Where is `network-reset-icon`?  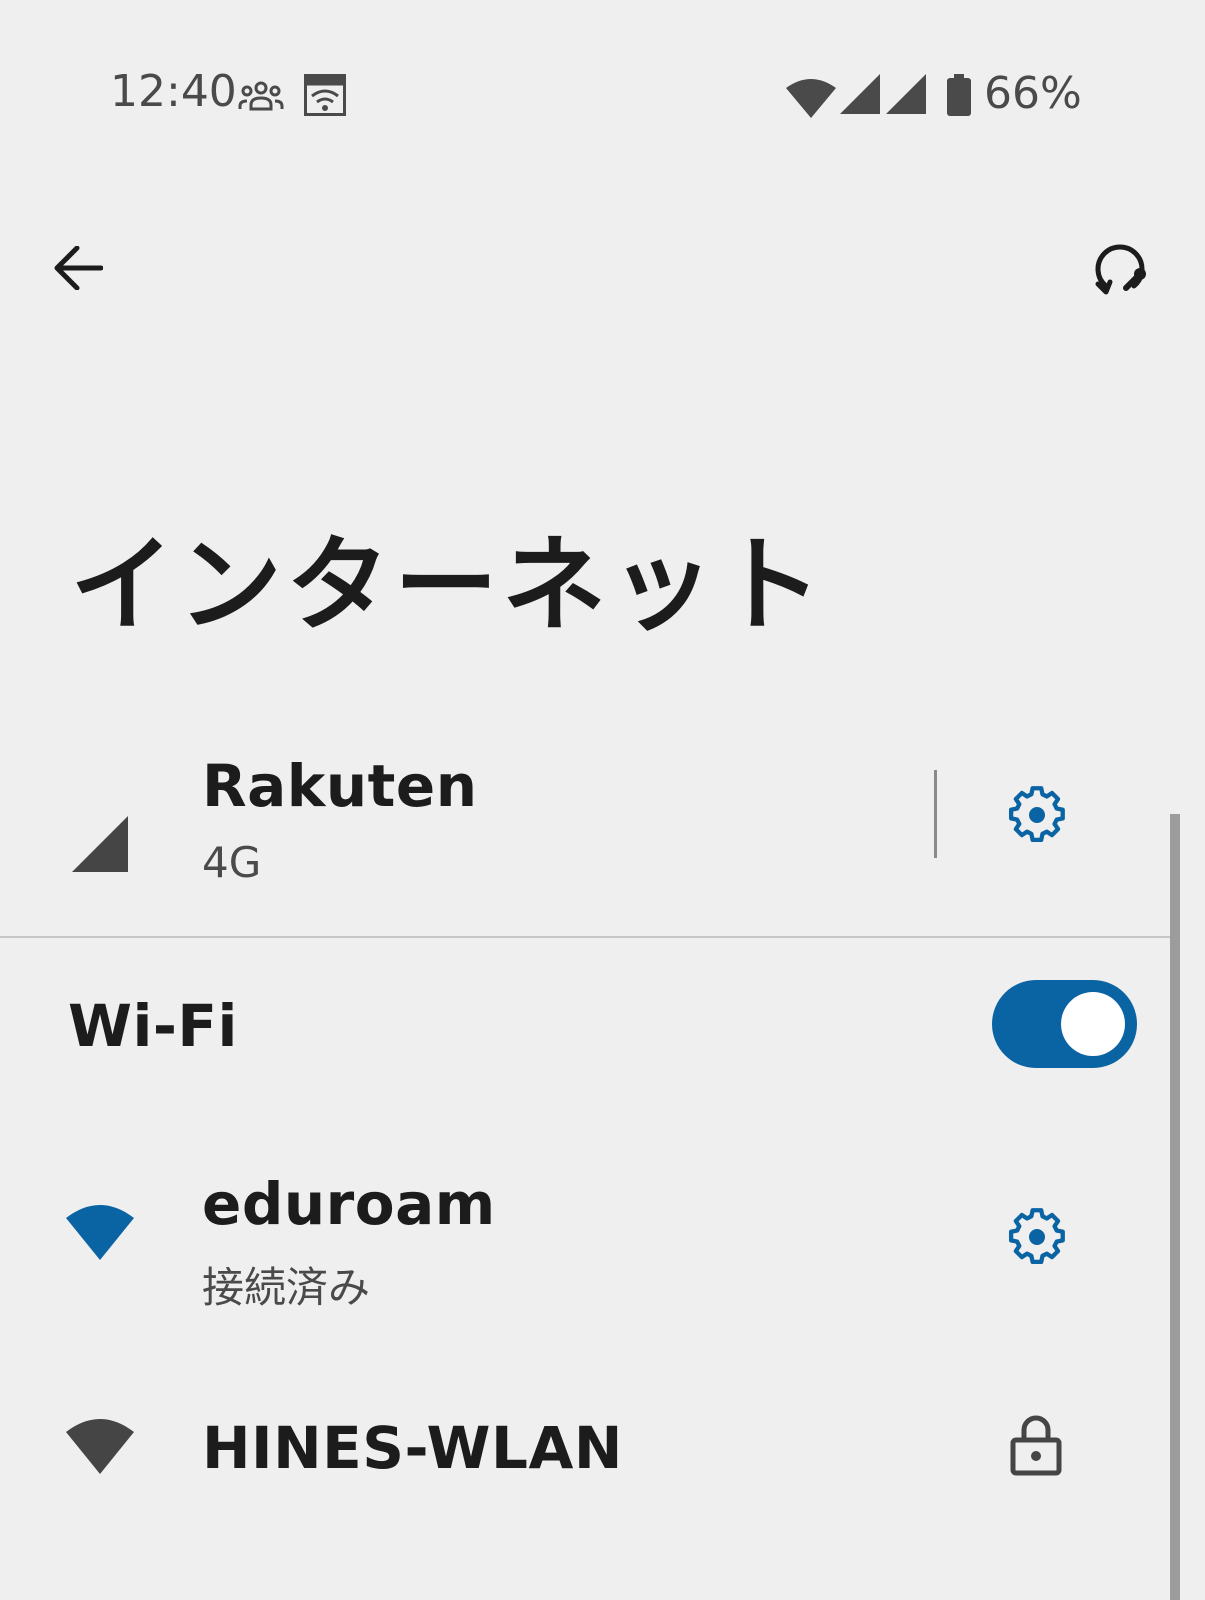 network-reset-icon is located at coordinates (1120, 269).